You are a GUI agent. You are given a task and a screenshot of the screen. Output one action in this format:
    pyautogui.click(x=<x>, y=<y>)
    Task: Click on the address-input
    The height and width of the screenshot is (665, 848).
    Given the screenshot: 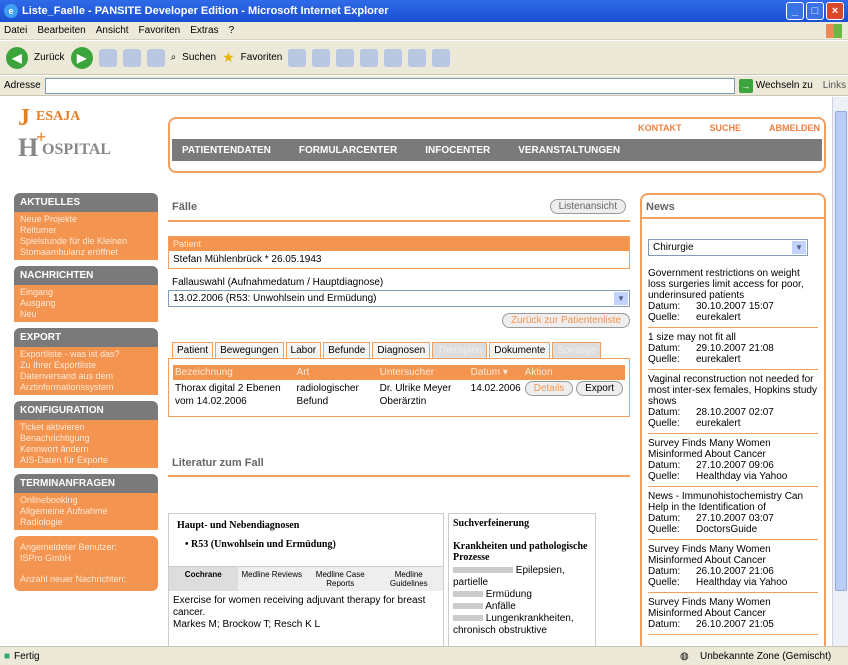 What is the action you would take?
    pyautogui.click(x=389, y=85)
    